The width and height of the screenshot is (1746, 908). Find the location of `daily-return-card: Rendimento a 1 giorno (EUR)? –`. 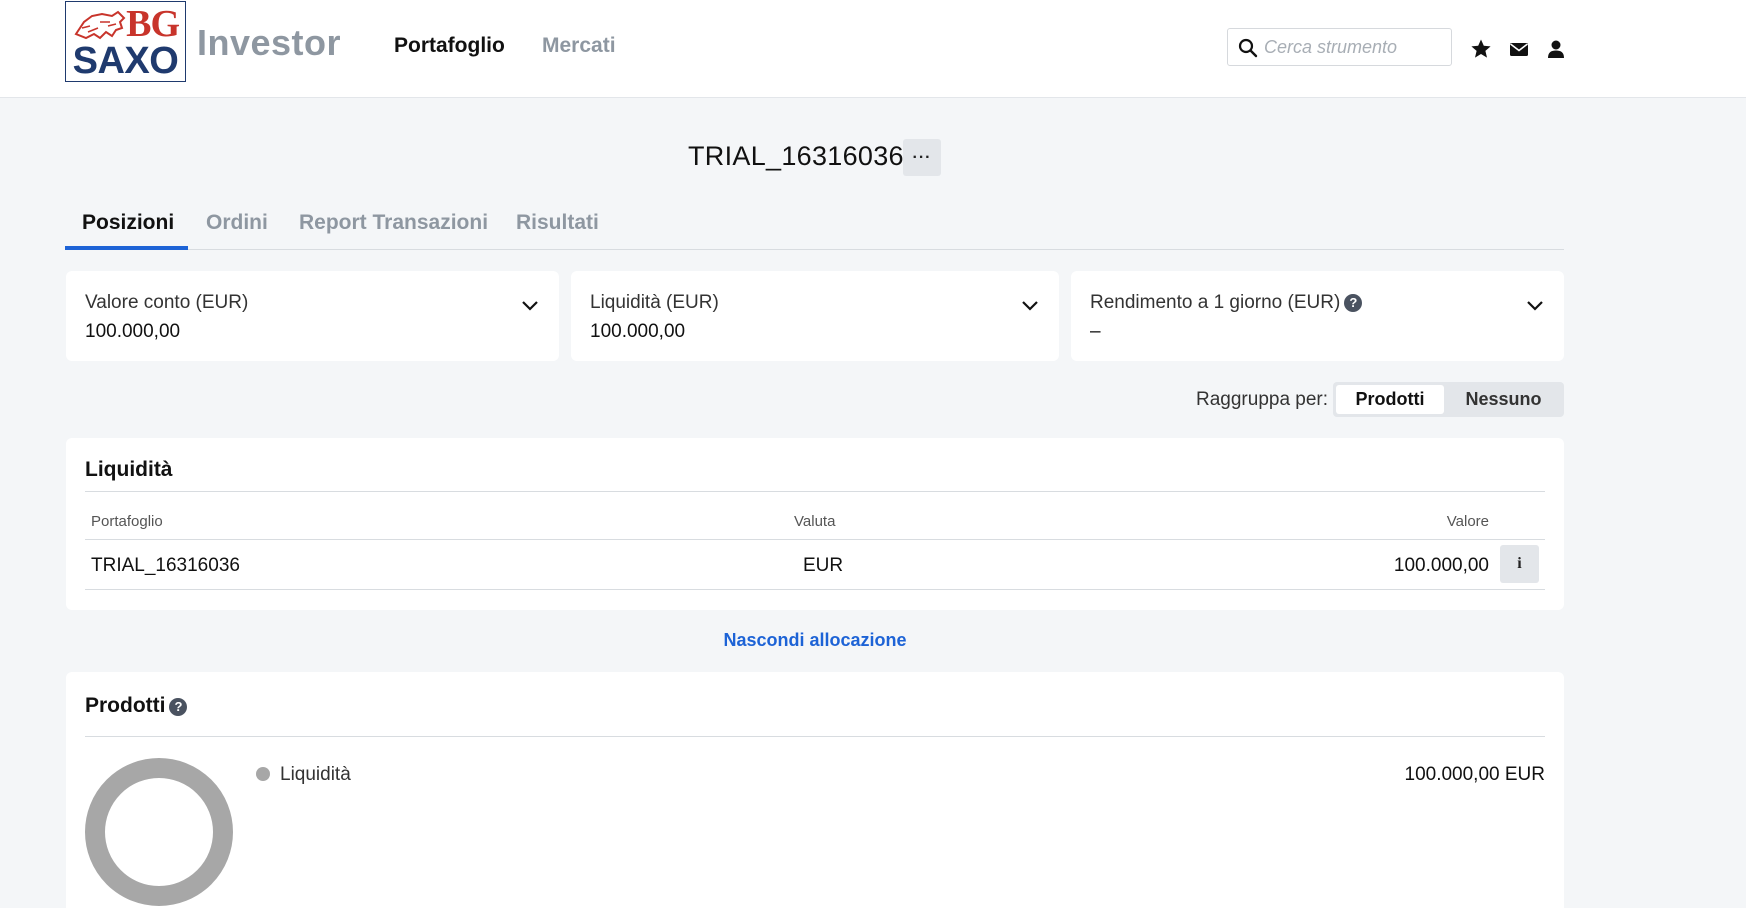

daily-return-card: Rendimento a 1 giorno (EUR)? – is located at coordinates (1317, 316).